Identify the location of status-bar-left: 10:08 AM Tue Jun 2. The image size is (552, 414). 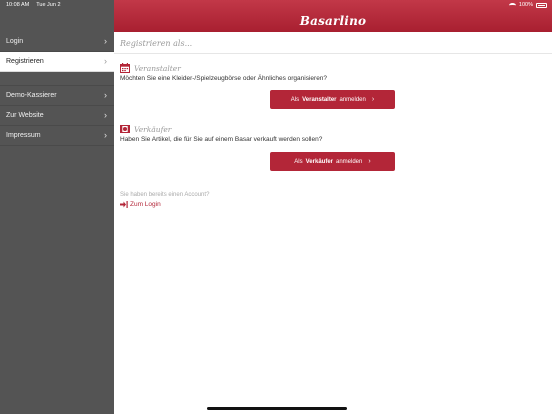
(57, 5).